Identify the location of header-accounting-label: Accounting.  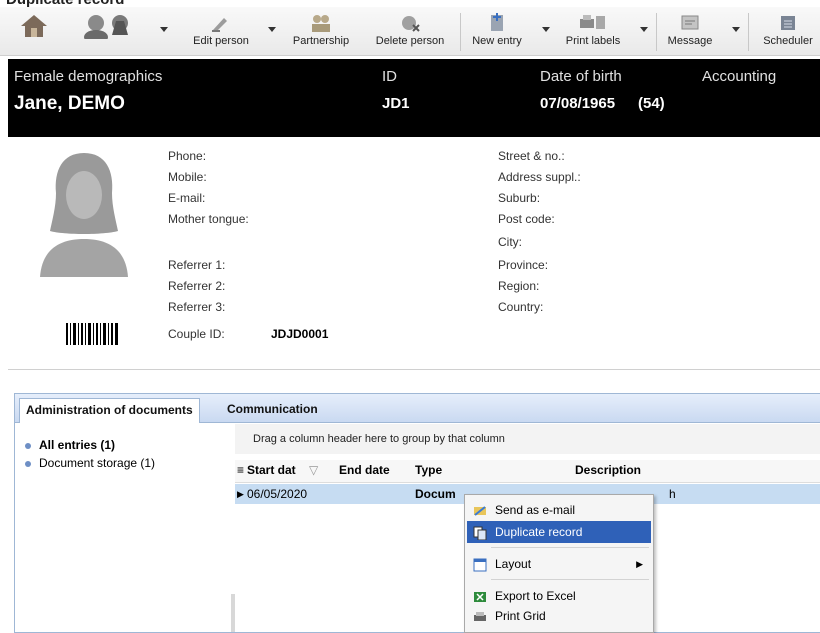
(739, 76).